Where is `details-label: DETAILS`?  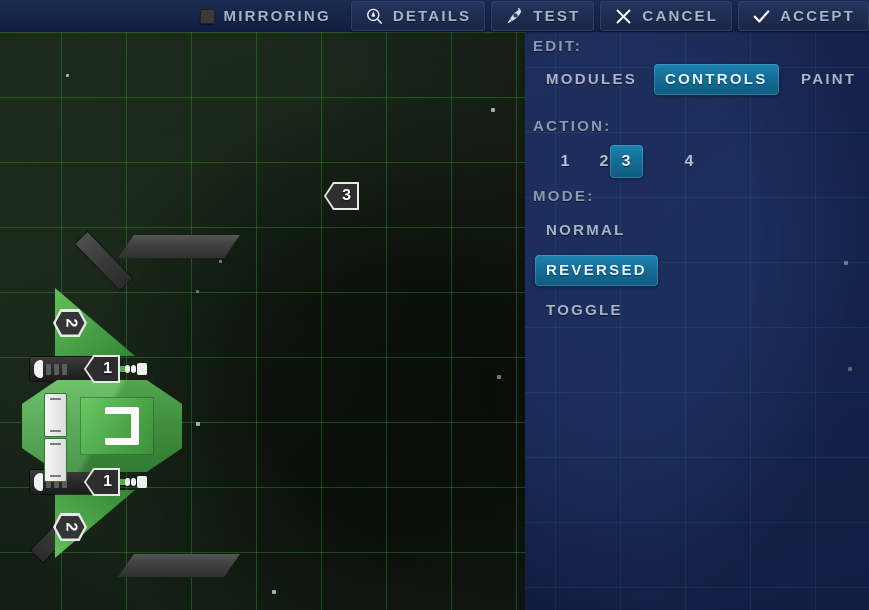
details-label: DETAILS is located at coordinates (432, 16).